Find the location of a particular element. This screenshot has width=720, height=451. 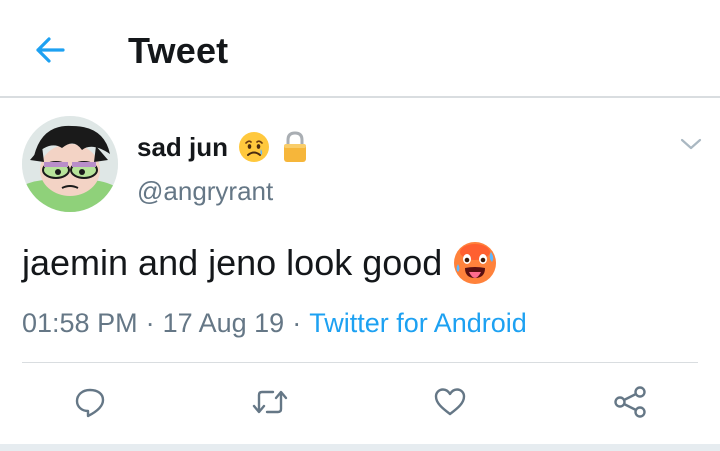

like-button is located at coordinates (450, 402).